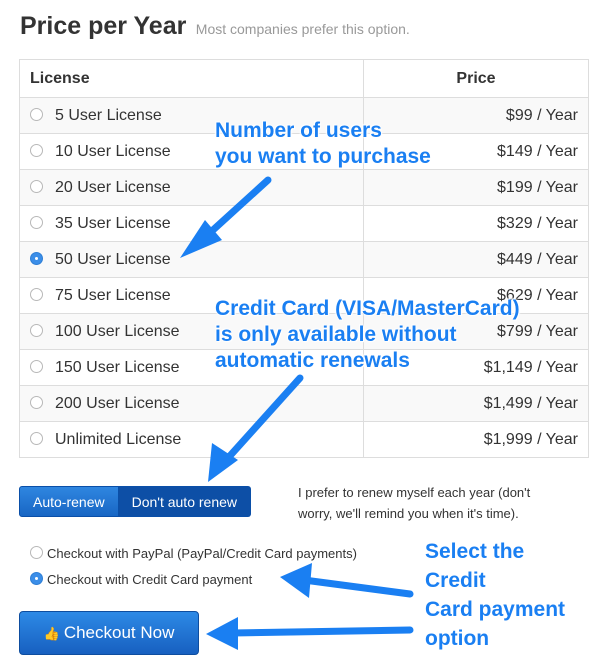 The width and height of the screenshot is (608, 668). Describe the element at coordinates (191, 259) in the screenshot. I see `license-cell: 50 User License` at that location.